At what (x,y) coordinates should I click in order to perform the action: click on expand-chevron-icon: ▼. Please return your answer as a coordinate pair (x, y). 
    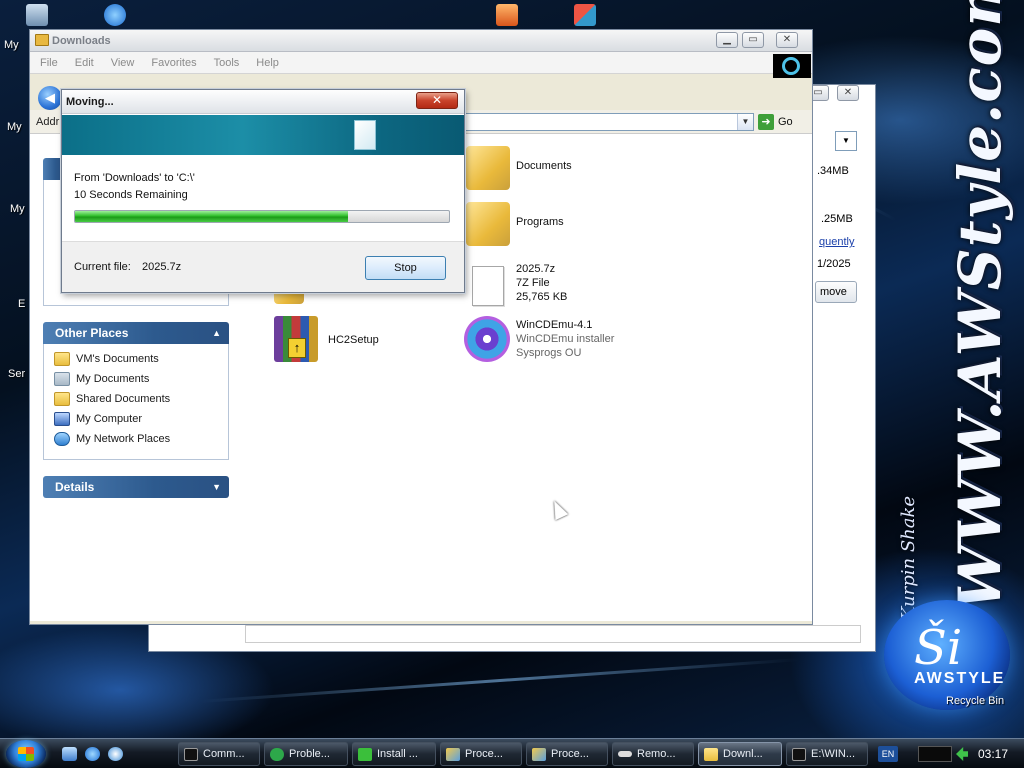
    Looking at the image, I should click on (216, 487).